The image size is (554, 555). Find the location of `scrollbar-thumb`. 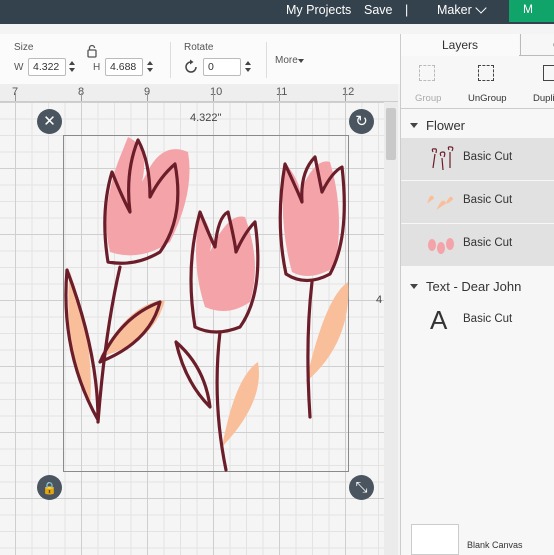

scrollbar-thumb is located at coordinates (391, 134).